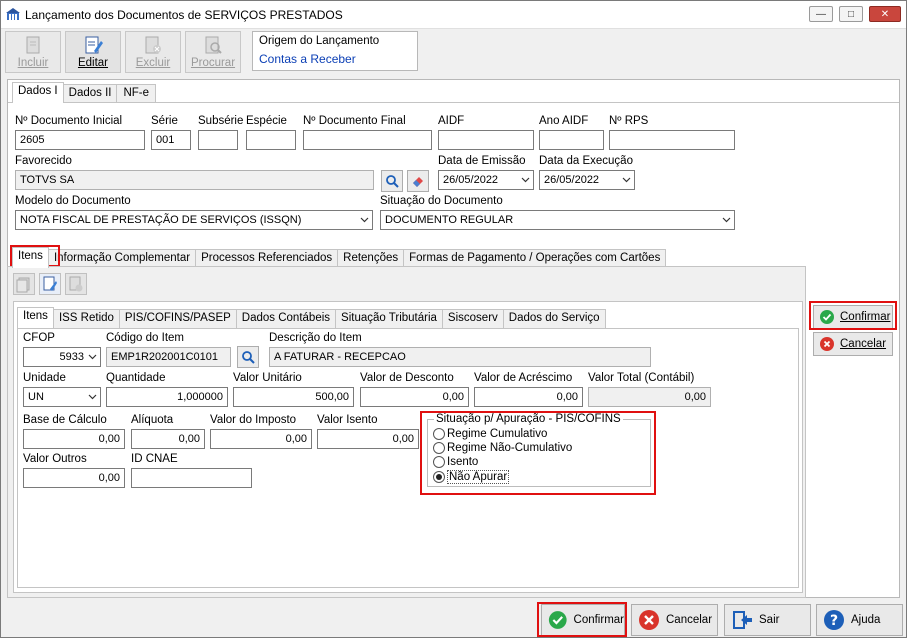 Image resolution: width=907 pixels, height=638 pixels. Describe the element at coordinates (35, 317) in the screenshot. I see `tab-item-itens: Itens` at that location.